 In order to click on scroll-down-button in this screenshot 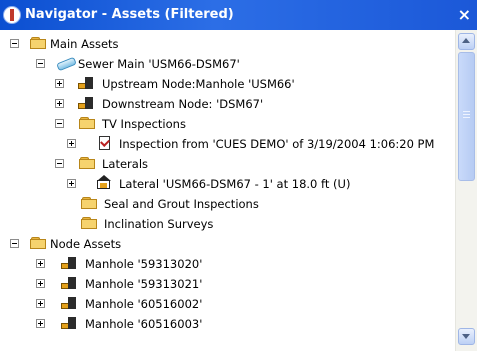, I will do `click(466, 336)`.